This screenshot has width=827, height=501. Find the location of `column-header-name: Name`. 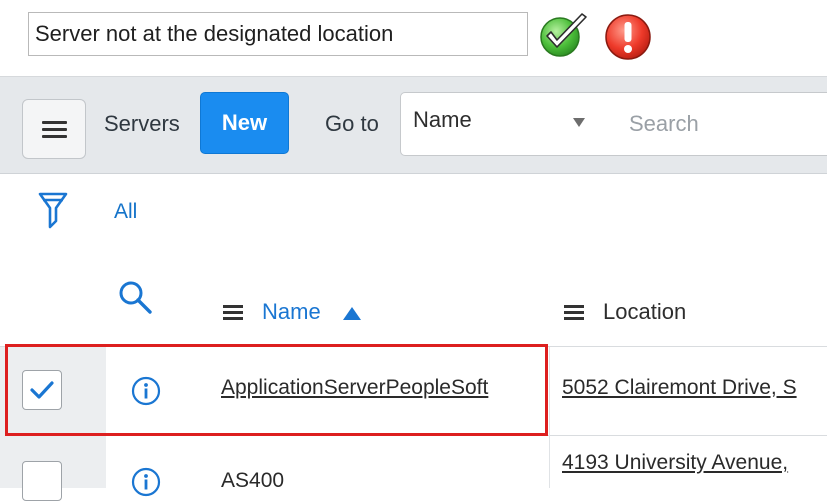

column-header-name: Name is located at coordinates (291, 312).